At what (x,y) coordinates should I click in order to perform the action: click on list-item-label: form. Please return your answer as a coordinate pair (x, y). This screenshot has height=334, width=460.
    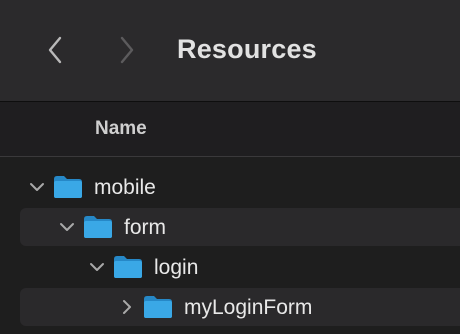
    Looking at the image, I should click on (145, 227).